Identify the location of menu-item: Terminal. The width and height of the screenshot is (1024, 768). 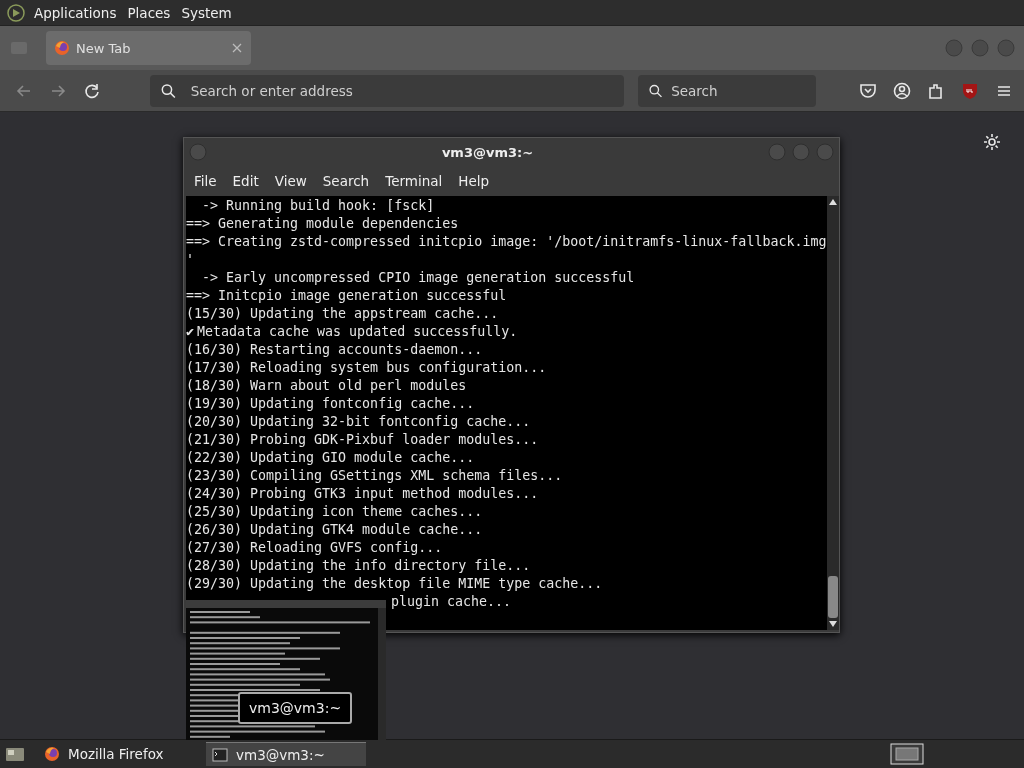
(415, 181).